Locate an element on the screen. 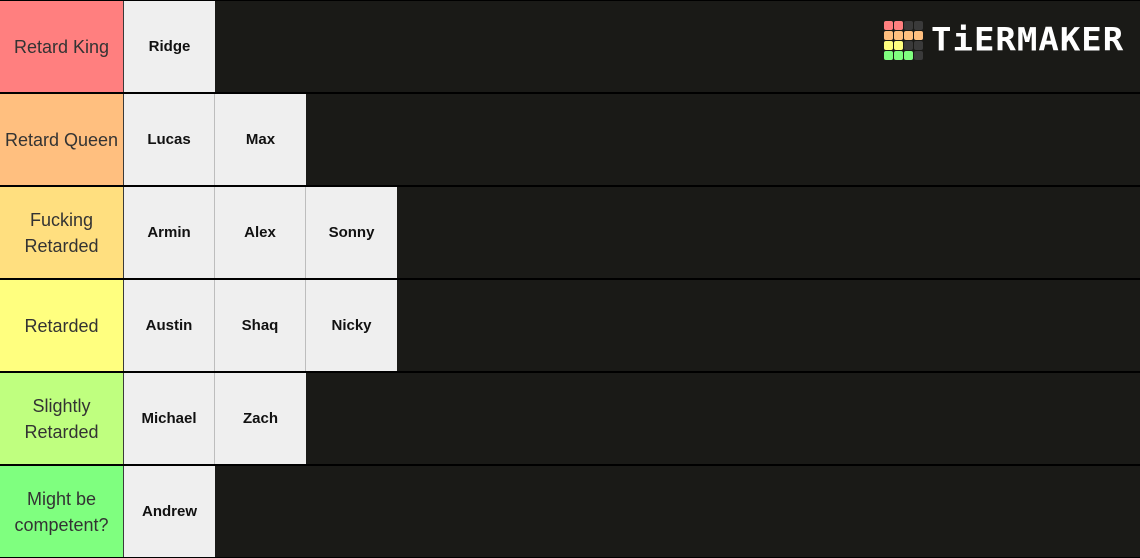 This screenshot has width=1140, height=558. tier-items-container: Michael Zach is located at coordinates (215, 418).